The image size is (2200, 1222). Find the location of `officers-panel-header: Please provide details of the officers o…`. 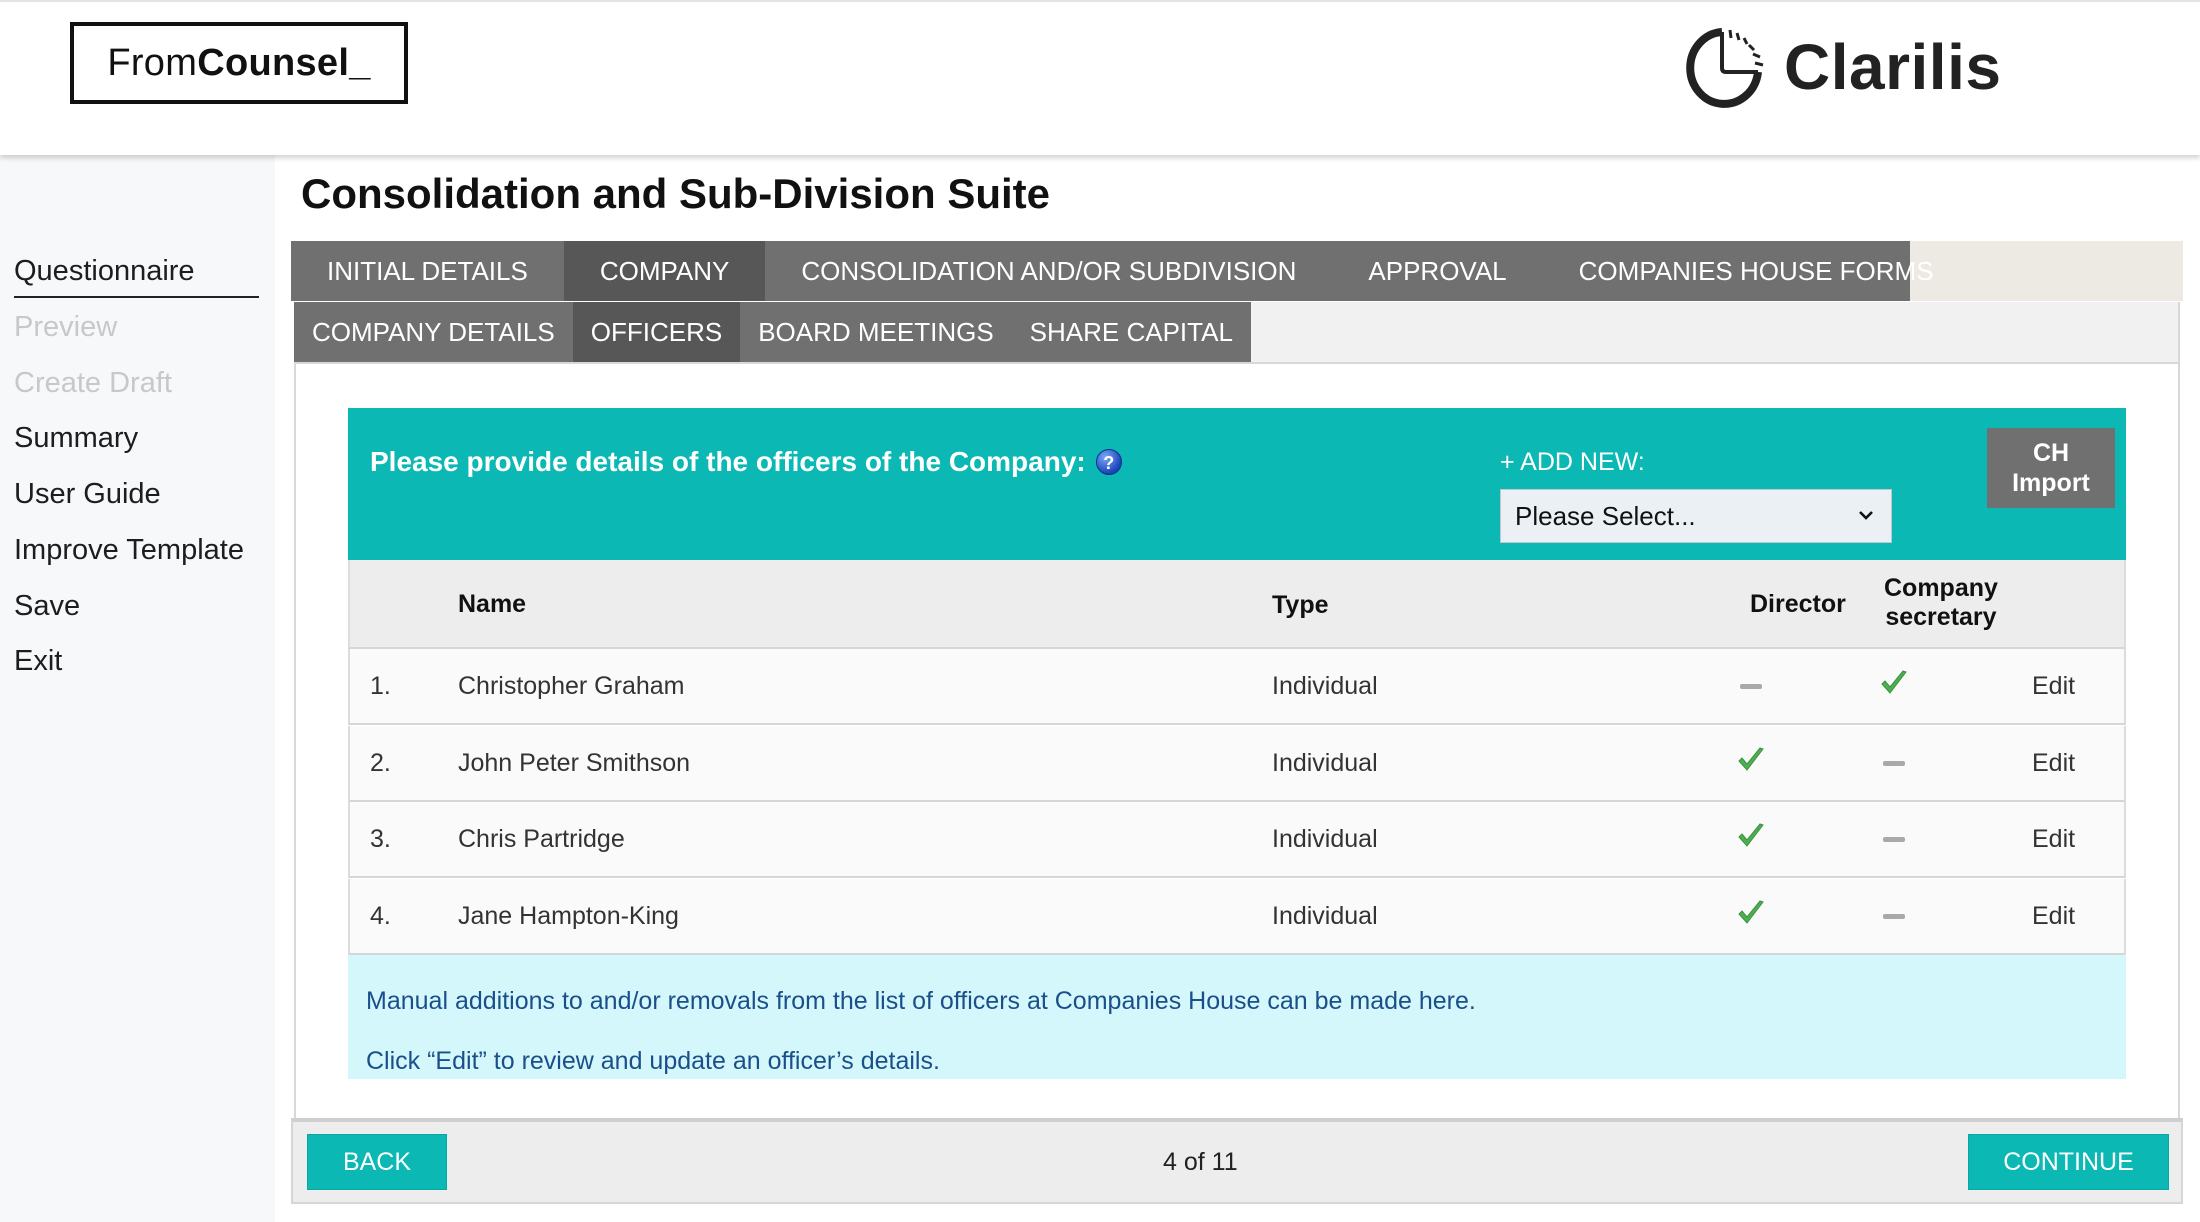

officers-panel-header: Please provide details of the officers o… is located at coordinates (1237, 484).